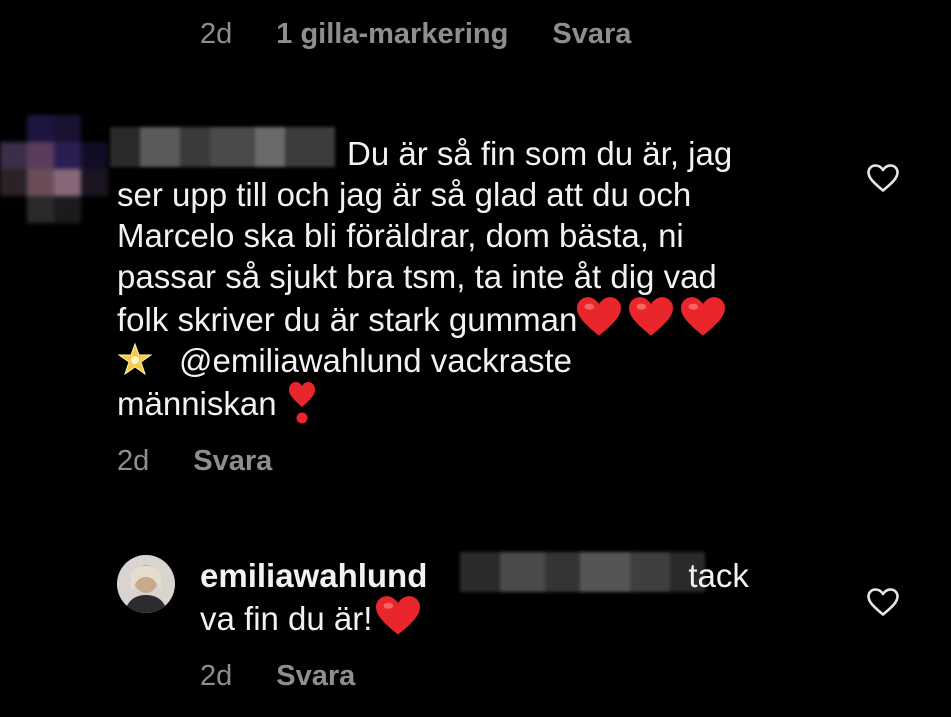  What do you see at coordinates (197, 403) in the screenshot?
I see `comment-line-7-text: människan` at bounding box center [197, 403].